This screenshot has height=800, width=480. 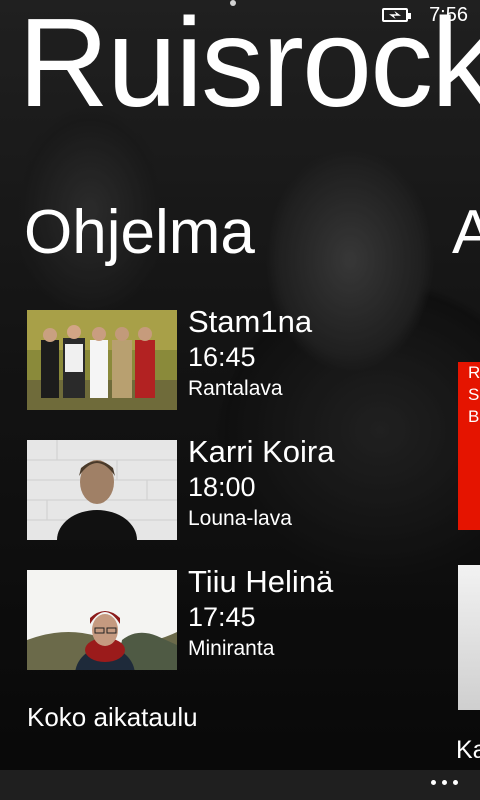 I want to click on next-section-title: A, so click(x=466, y=233).